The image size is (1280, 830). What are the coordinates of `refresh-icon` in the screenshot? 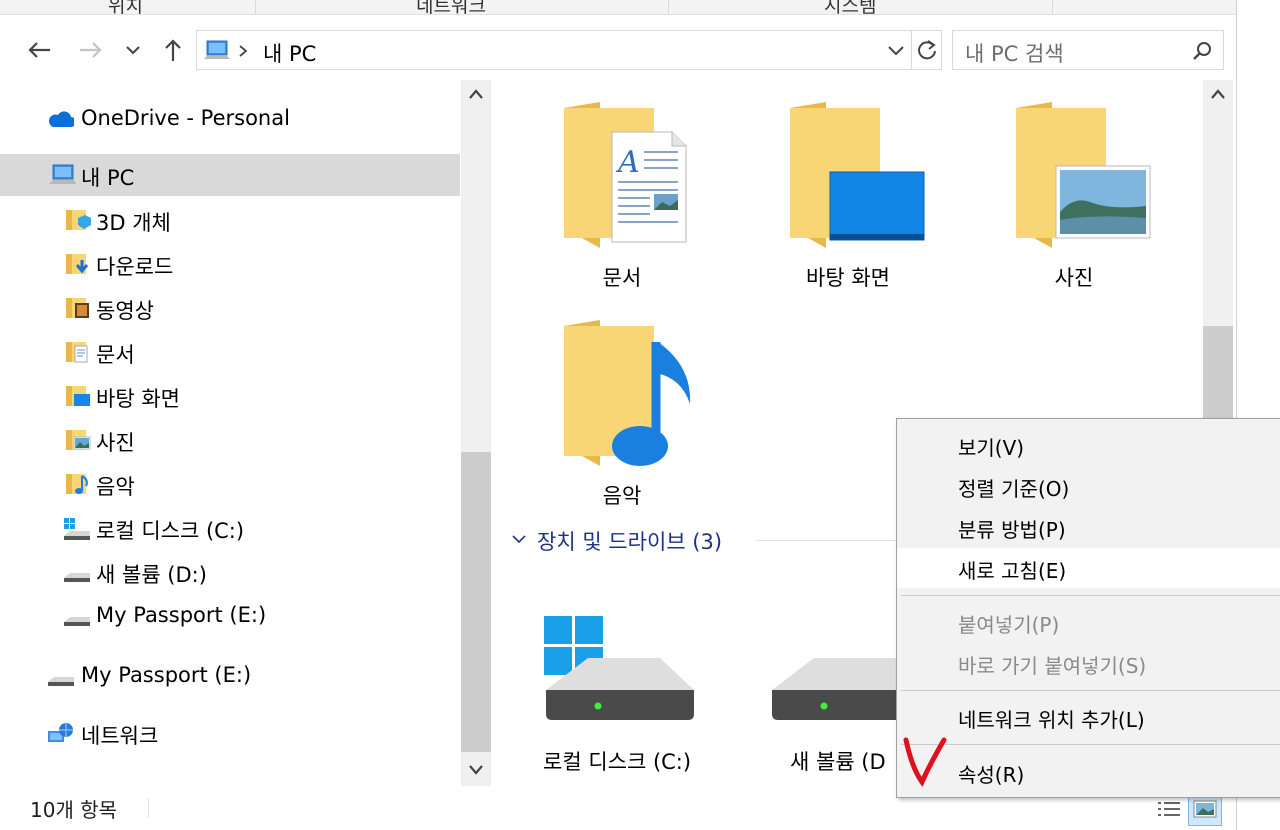 It's located at (926, 50).